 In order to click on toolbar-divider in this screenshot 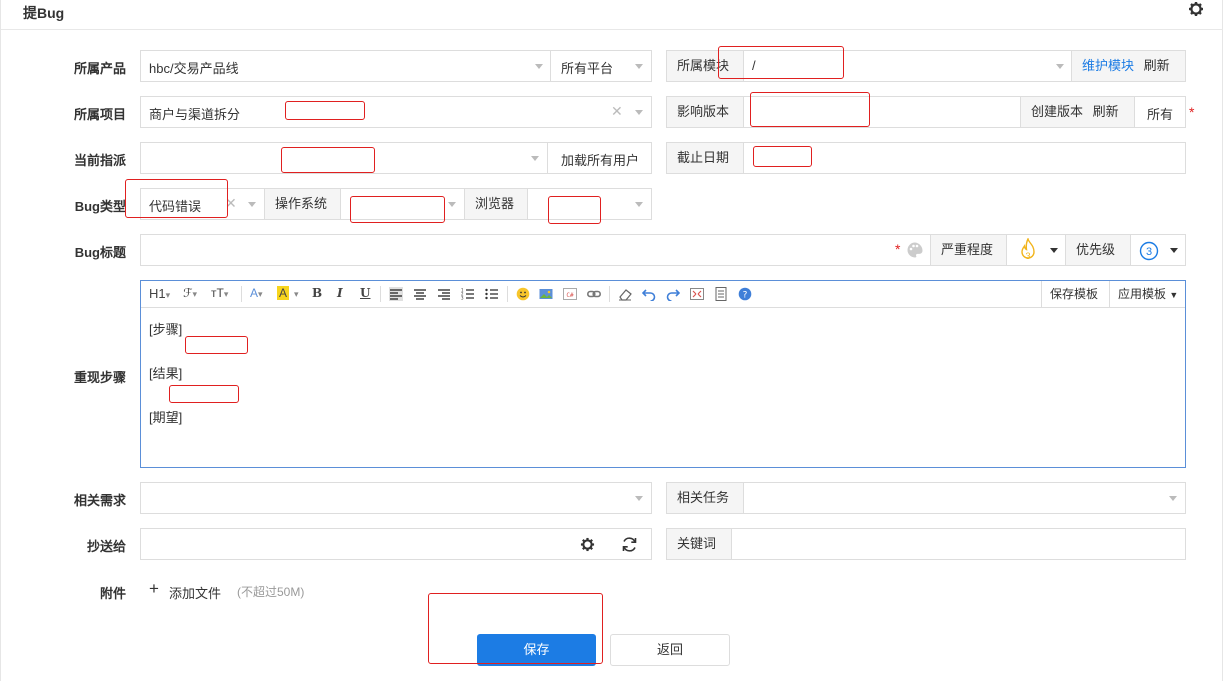, I will do `click(609, 294)`.